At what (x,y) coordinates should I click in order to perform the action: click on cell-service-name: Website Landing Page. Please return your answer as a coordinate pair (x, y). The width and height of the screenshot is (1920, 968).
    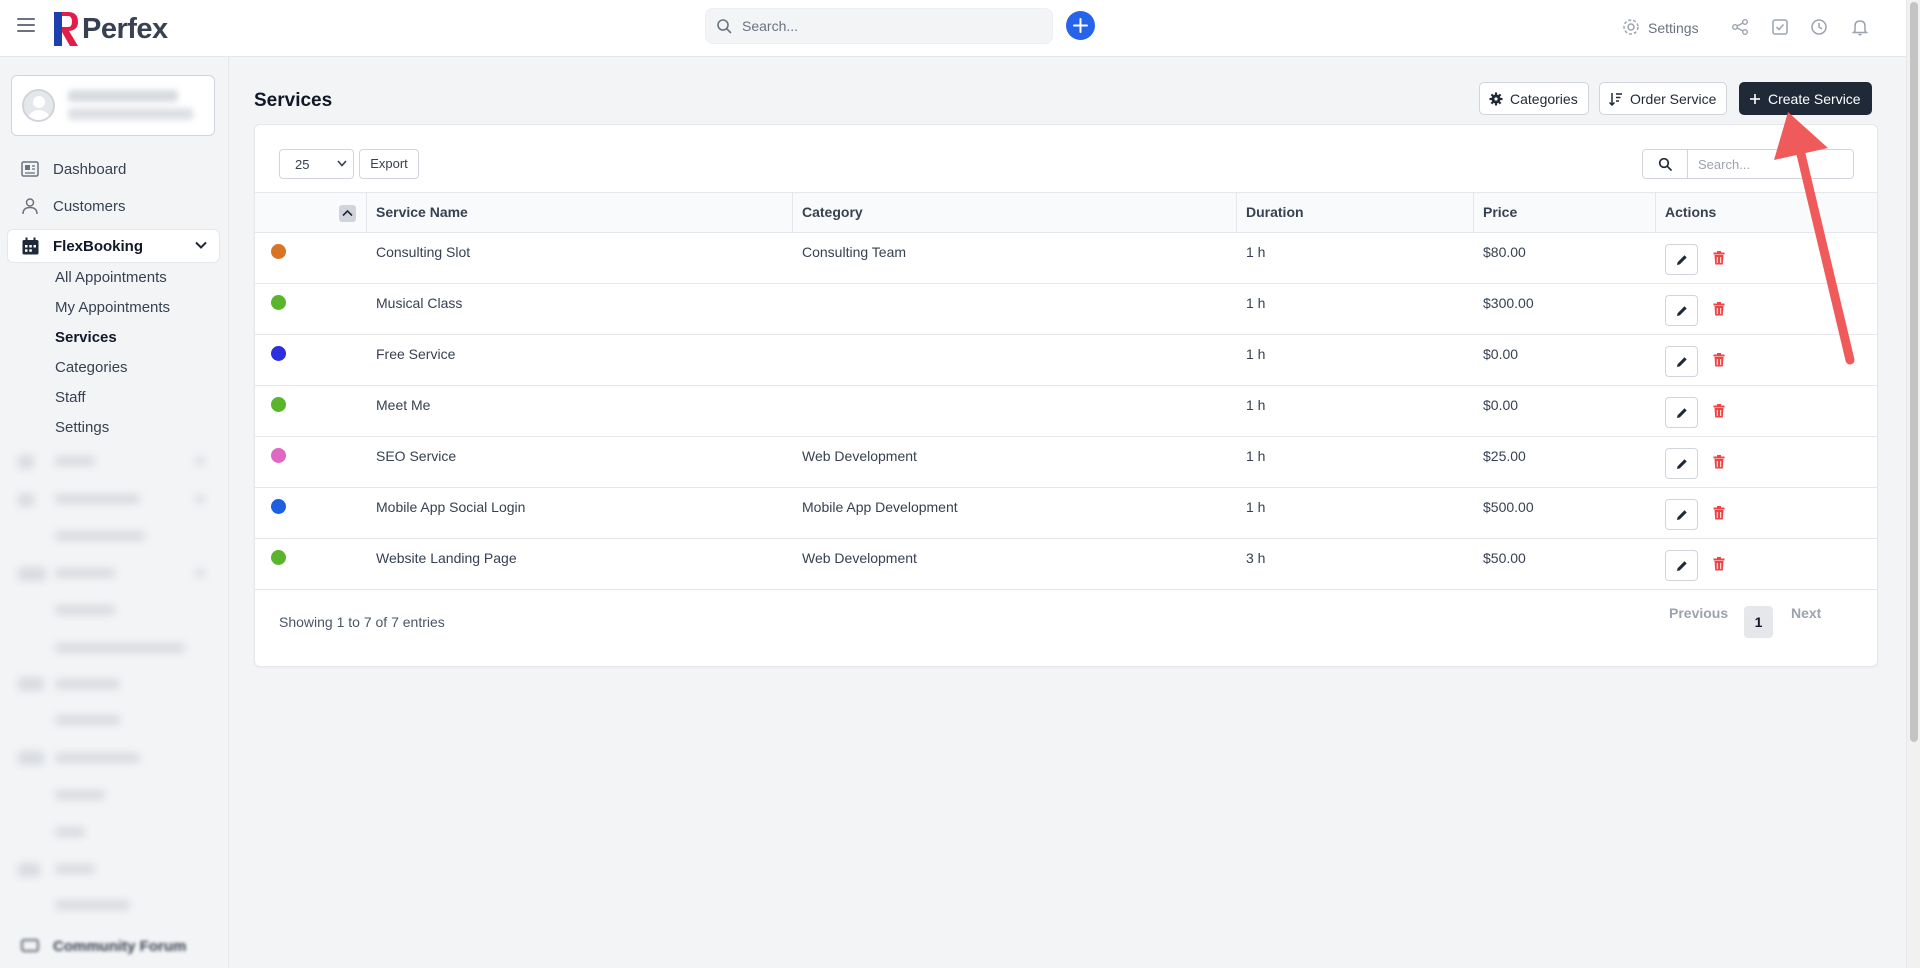
    Looking at the image, I should click on (446, 558).